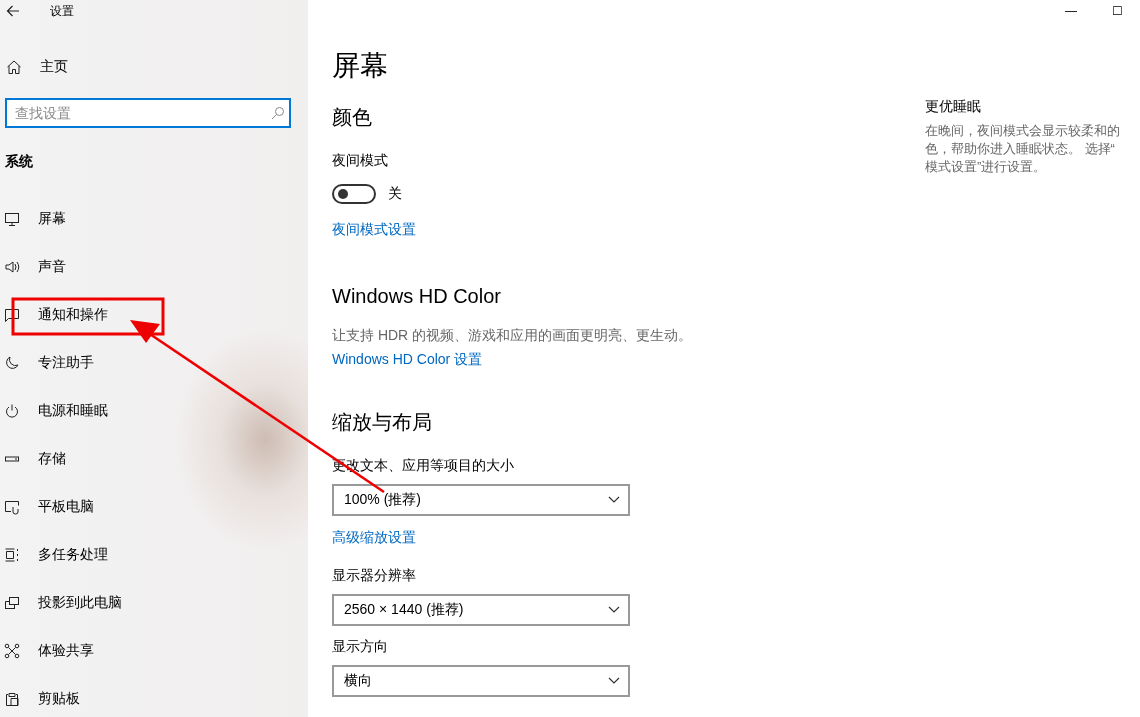 The height and width of the screenshot is (717, 1140). Describe the element at coordinates (52, 267) in the screenshot. I see `sidebar-item: 声音` at that location.